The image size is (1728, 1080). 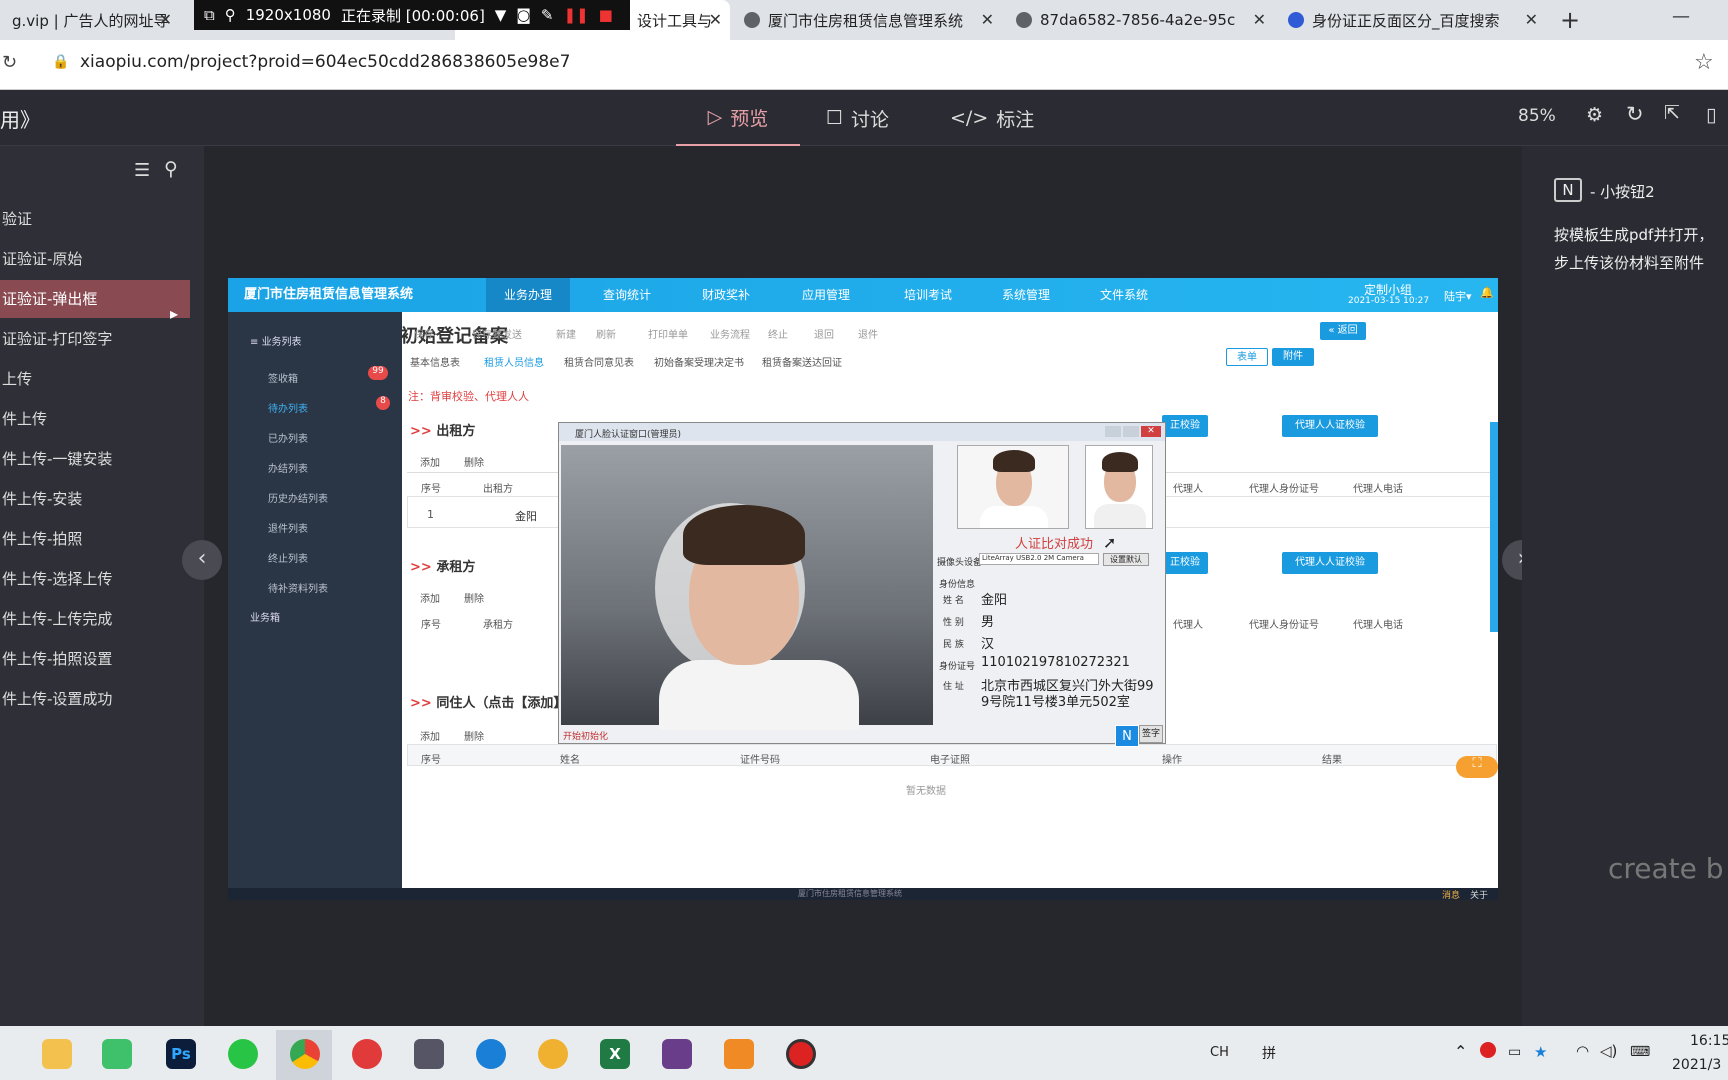 What do you see at coordinates (1127, 736) in the screenshot?
I see `n-badge-icon: N` at bounding box center [1127, 736].